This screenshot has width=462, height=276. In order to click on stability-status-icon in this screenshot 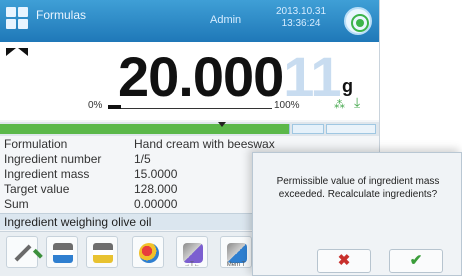, I will do `click(358, 21)`.